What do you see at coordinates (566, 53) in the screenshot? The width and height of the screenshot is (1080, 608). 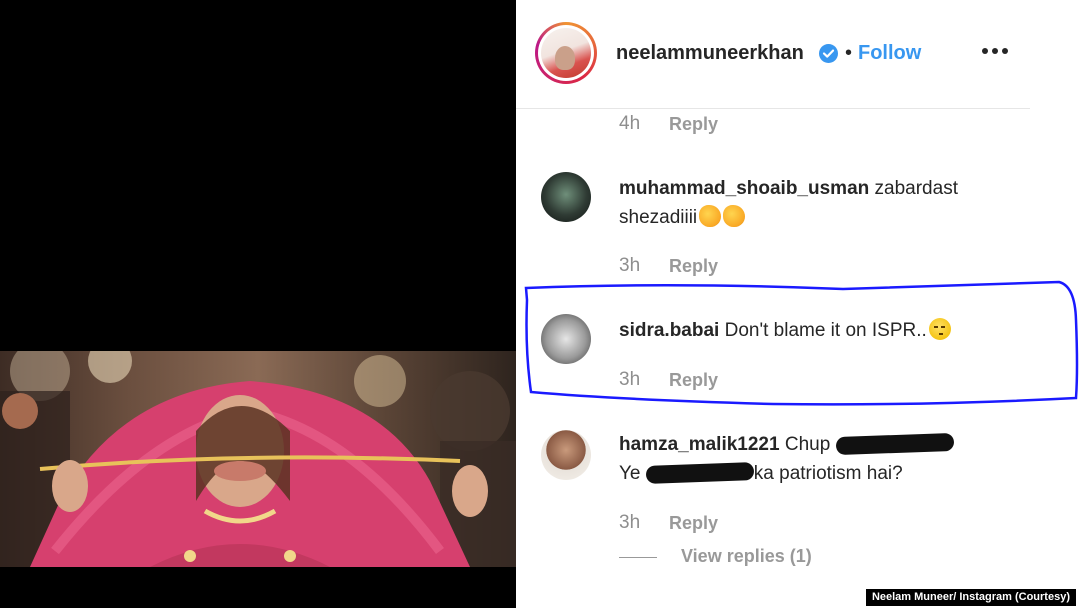 I see `profile-avatar` at bounding box center [566, 53].